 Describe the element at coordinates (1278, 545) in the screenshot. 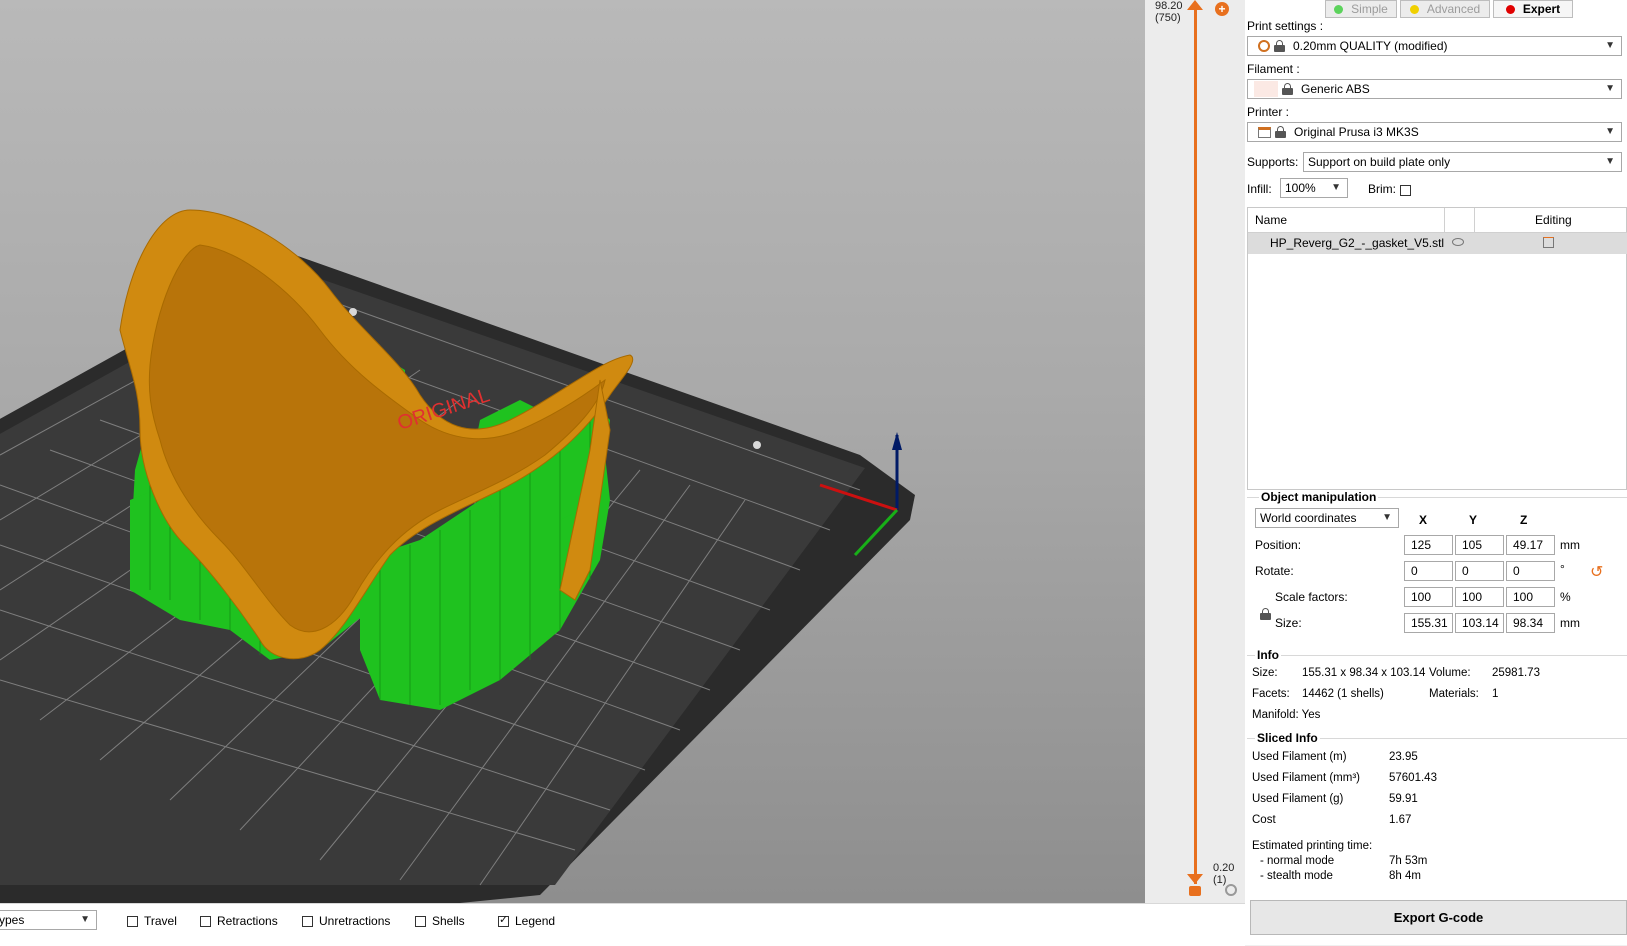

I see `position-label: Position:` at that location.